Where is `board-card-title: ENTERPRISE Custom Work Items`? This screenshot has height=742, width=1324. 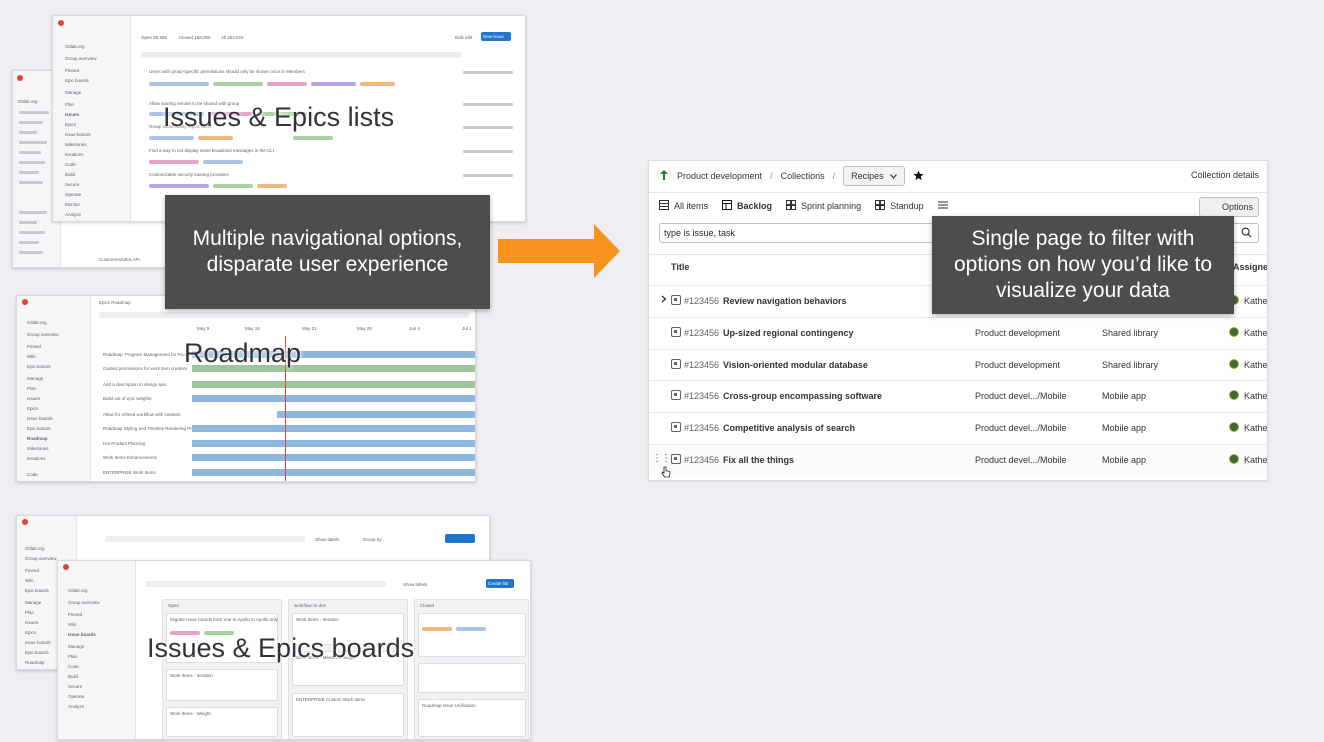
board-card-title: ENTERPRISE Custom Work Items is located at coordinates (330, 699).